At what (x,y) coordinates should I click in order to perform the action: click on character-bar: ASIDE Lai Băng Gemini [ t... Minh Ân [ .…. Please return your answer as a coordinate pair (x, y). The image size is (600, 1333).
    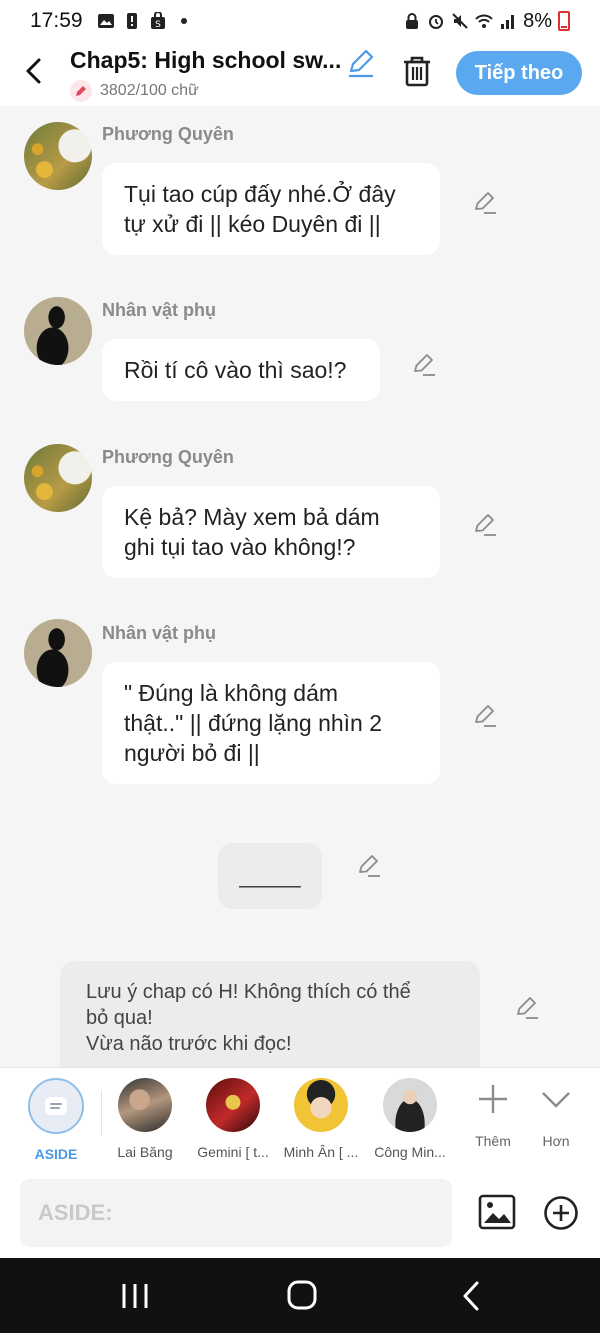
    Looking at the image, I should click on (300, 1119).